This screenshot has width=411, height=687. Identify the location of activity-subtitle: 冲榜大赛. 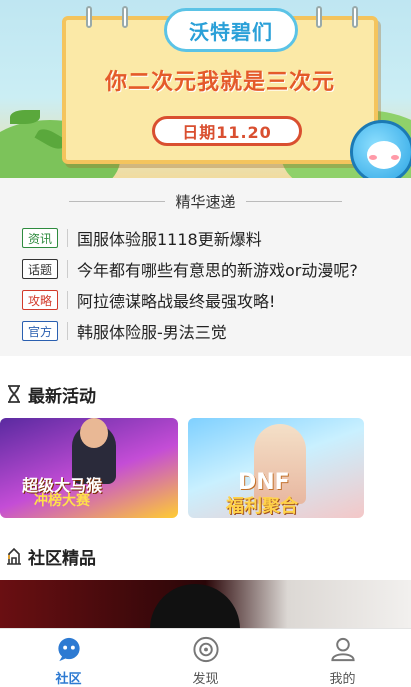
(62, 501).